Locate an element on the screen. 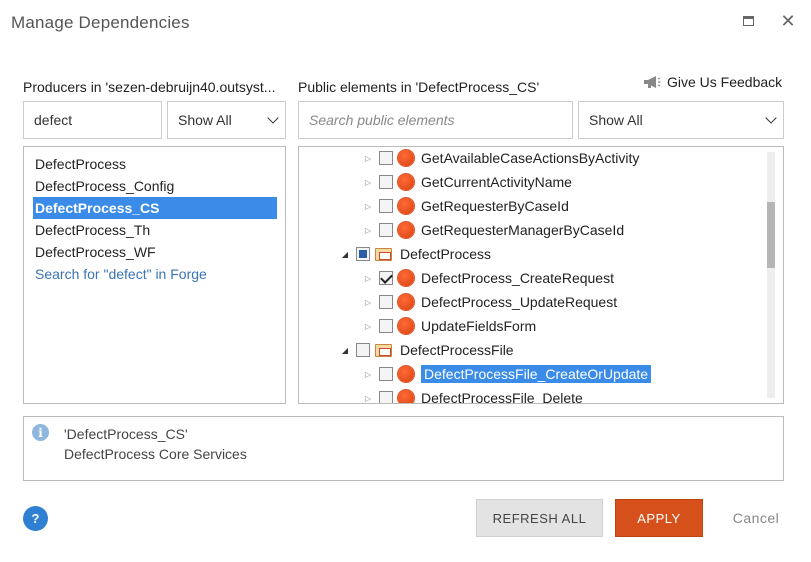  tree-row: ▷ DefectProcess_CreateRequest is located at coordinates (488, 278).